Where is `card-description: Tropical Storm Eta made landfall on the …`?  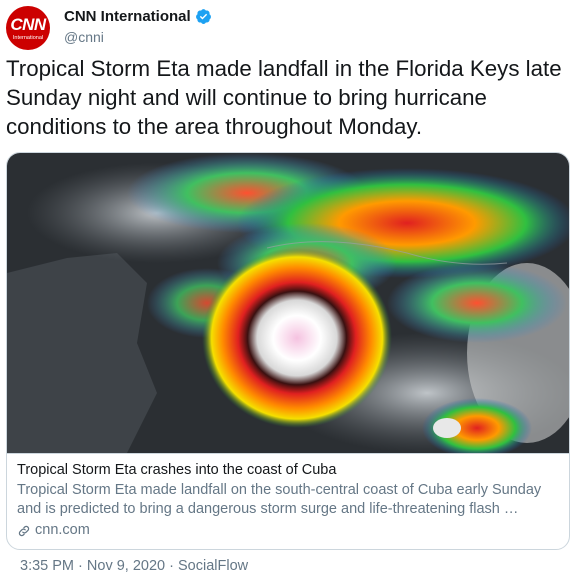
card-description: Tropical Storm Eta made landfall on the … is located at coordinates (279, 499).